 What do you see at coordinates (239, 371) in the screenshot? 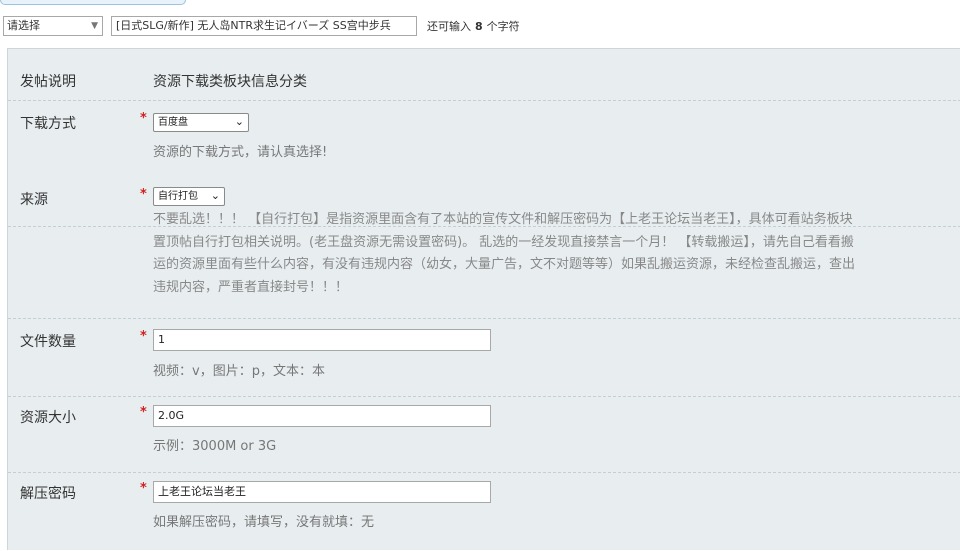
I see `file-count-hint: 视频：v，图片：p，文本：本` at bounding box center [239, 371].